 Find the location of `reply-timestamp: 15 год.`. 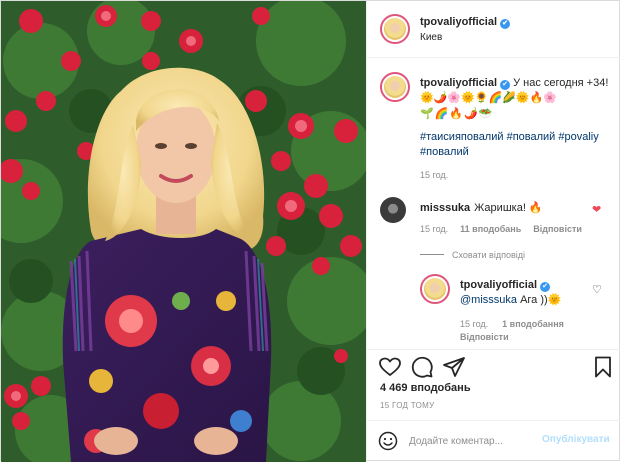

reply-timestamp: 15 год. is located at coordinates (474, 324).